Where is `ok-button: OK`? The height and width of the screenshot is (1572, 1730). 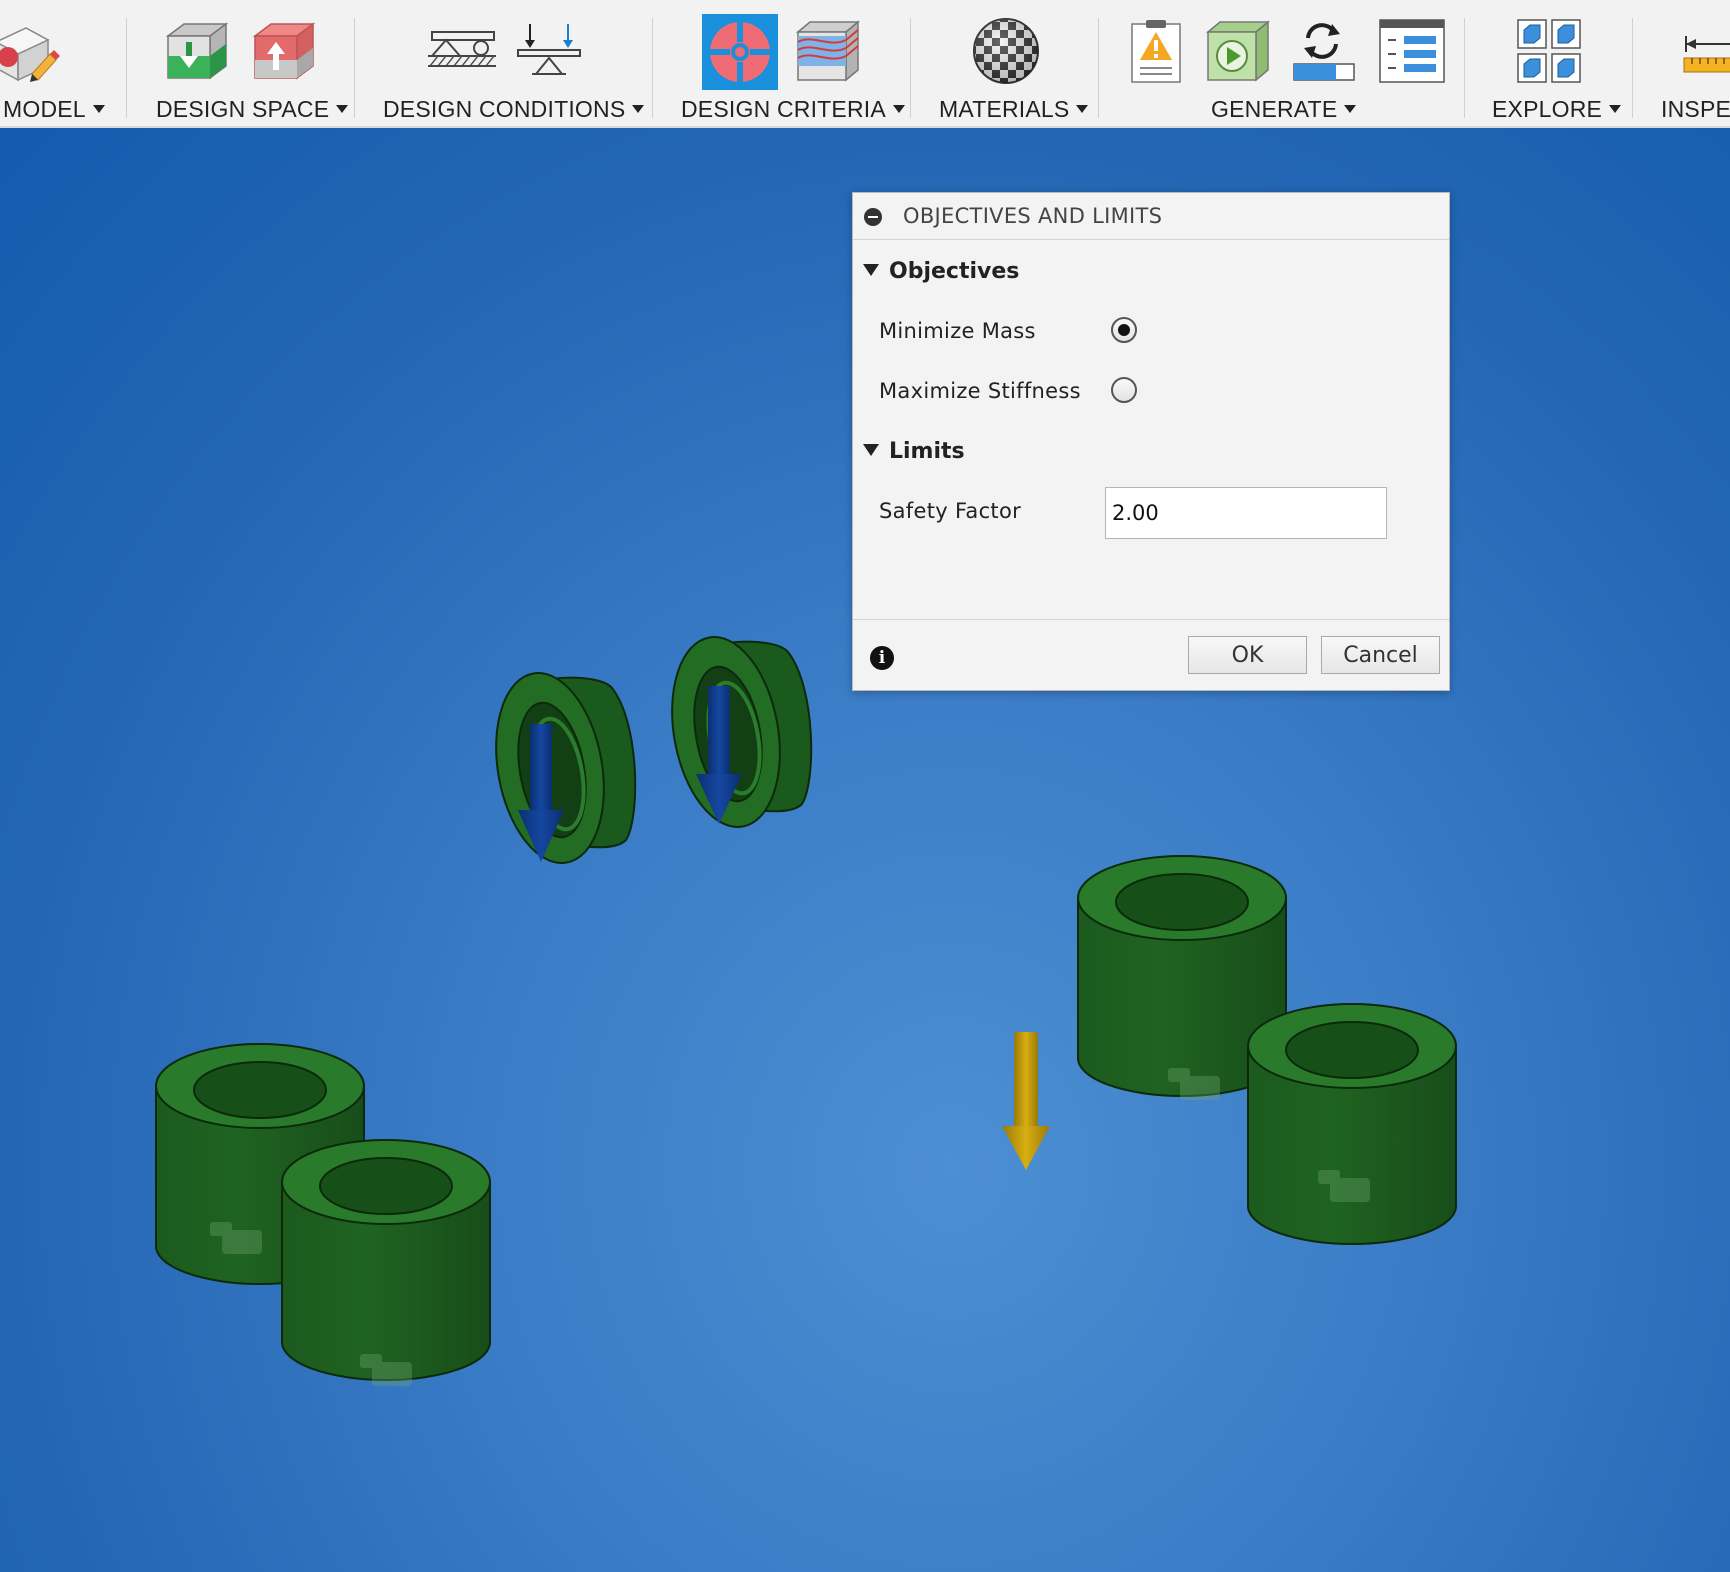
ok-button: OK is located at coordinates (1247, 655).